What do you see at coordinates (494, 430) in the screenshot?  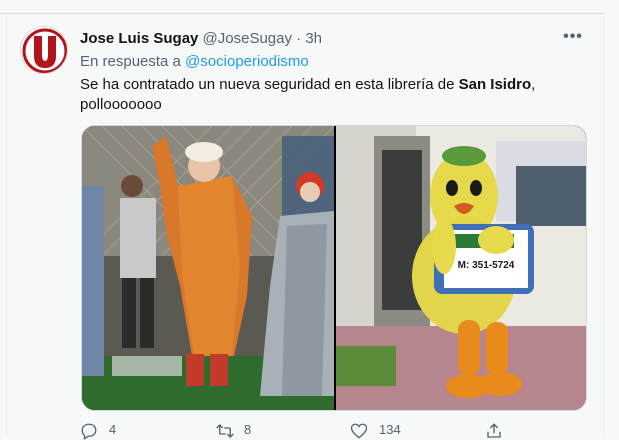 I see `share-icon` at bounding box center [494, 430].